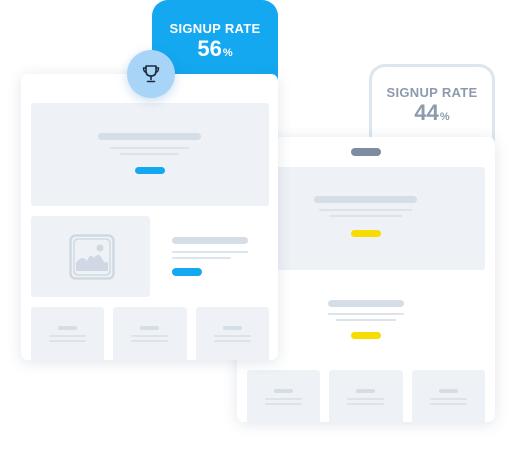 This screenshot has height=450, width=521. Describe the element at coordinates (209, 48) in the screenshot. I see `variant-a-metric-value: 56` at that location.